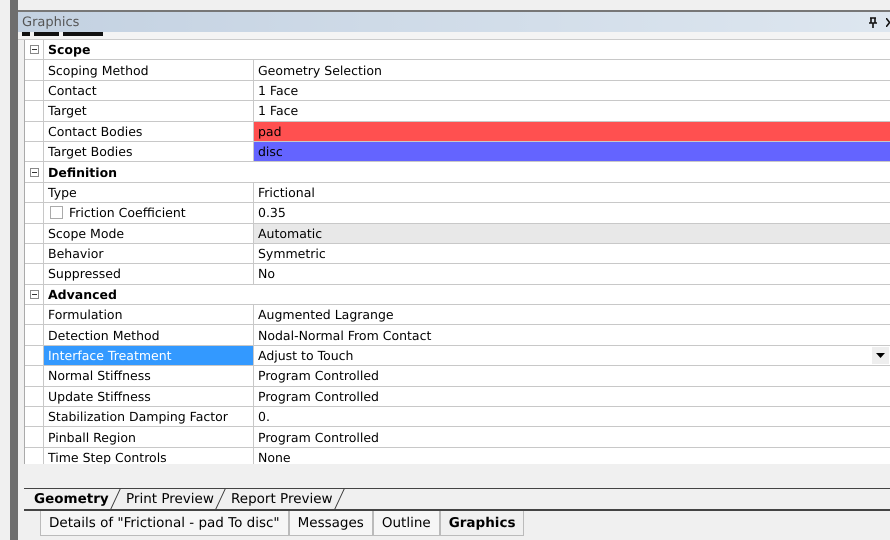  Describe the element at coordinates (572, 131) in the screenshot. I see `property-value: pad` at that location.